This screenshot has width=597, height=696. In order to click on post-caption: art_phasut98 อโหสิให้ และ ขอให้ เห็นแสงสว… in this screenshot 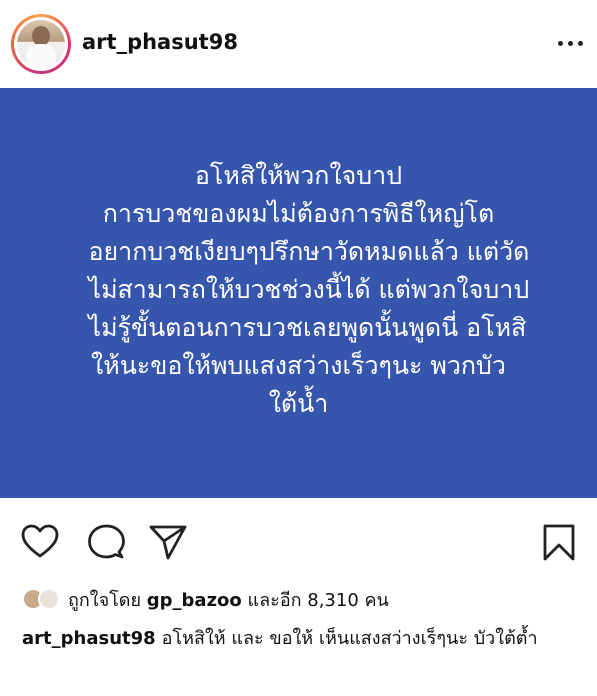, I will do `click(302, 639)`.